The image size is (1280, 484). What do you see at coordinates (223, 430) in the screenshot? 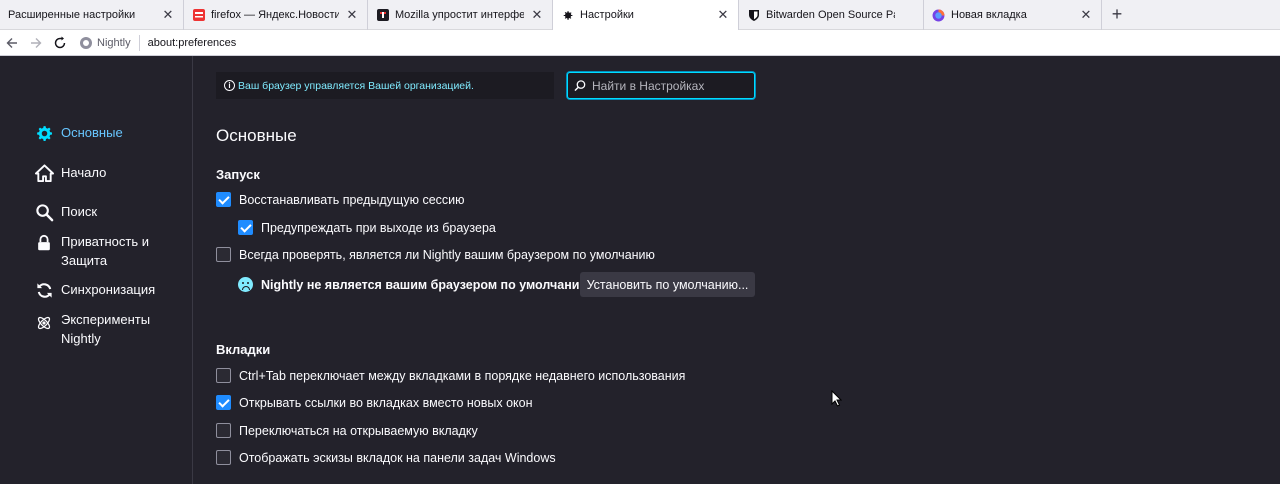
I see `switch-to-new-tab-checkbox` at bounding box center [223, 430].